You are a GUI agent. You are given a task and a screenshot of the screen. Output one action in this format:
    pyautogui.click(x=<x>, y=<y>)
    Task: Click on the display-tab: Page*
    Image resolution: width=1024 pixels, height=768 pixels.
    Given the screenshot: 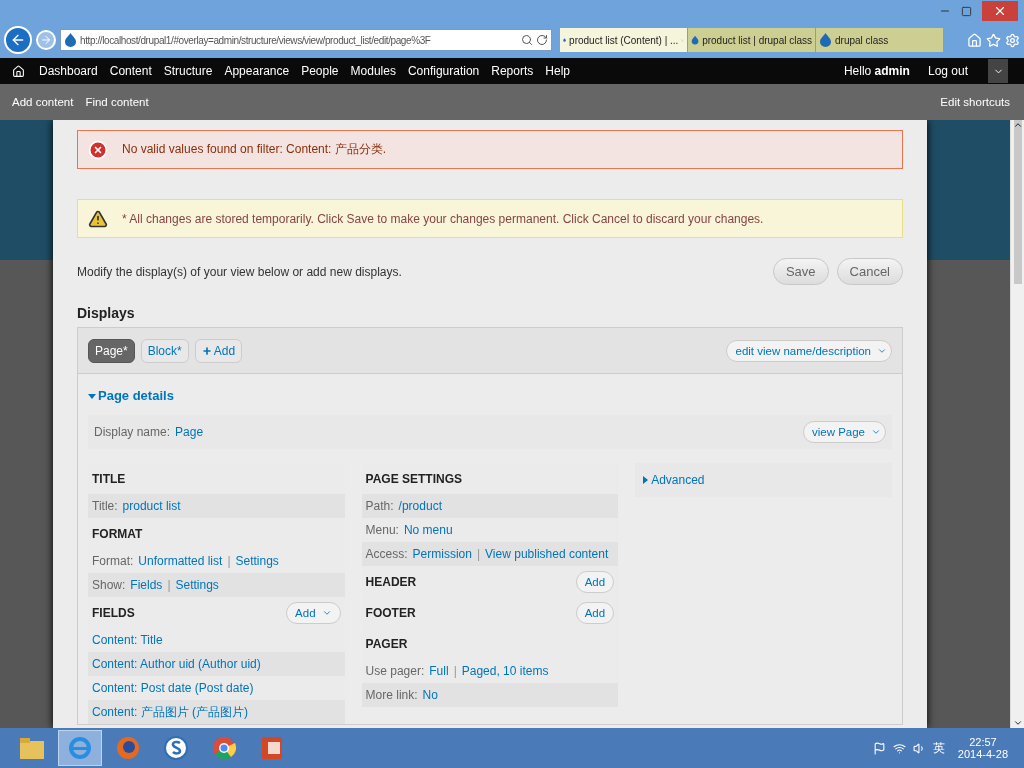 What is the action you would take?
    pyautogui.click(x=111, y=350)
    